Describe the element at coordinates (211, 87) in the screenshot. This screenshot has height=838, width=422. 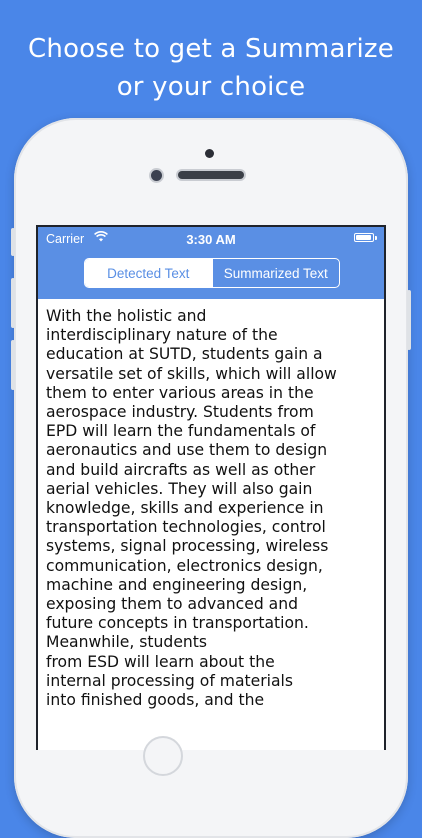
I see `headline-line-2: or your choice` at that location.